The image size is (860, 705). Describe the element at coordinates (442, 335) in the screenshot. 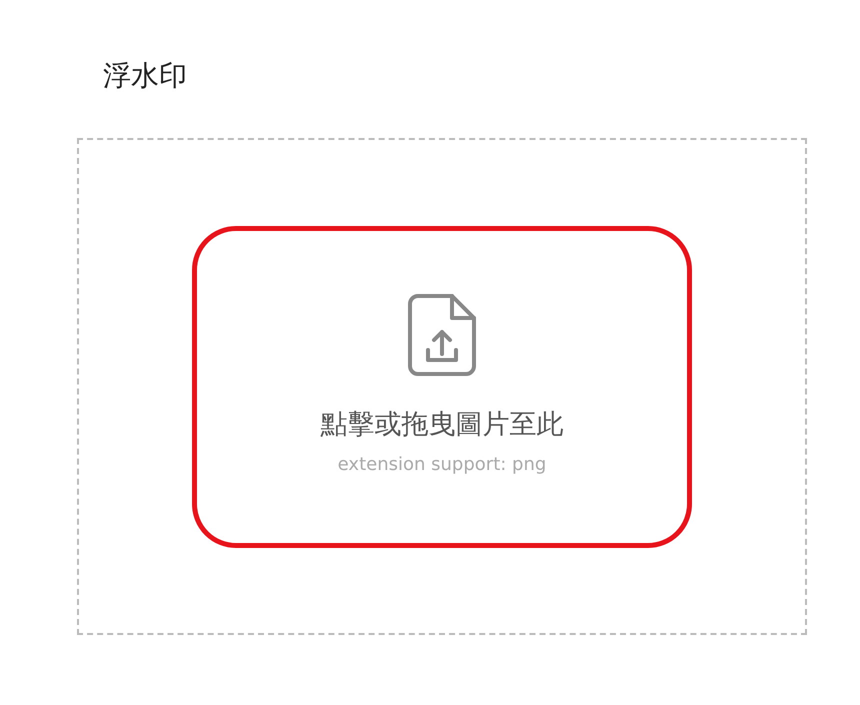

I see `file-upload-icon` at that location.